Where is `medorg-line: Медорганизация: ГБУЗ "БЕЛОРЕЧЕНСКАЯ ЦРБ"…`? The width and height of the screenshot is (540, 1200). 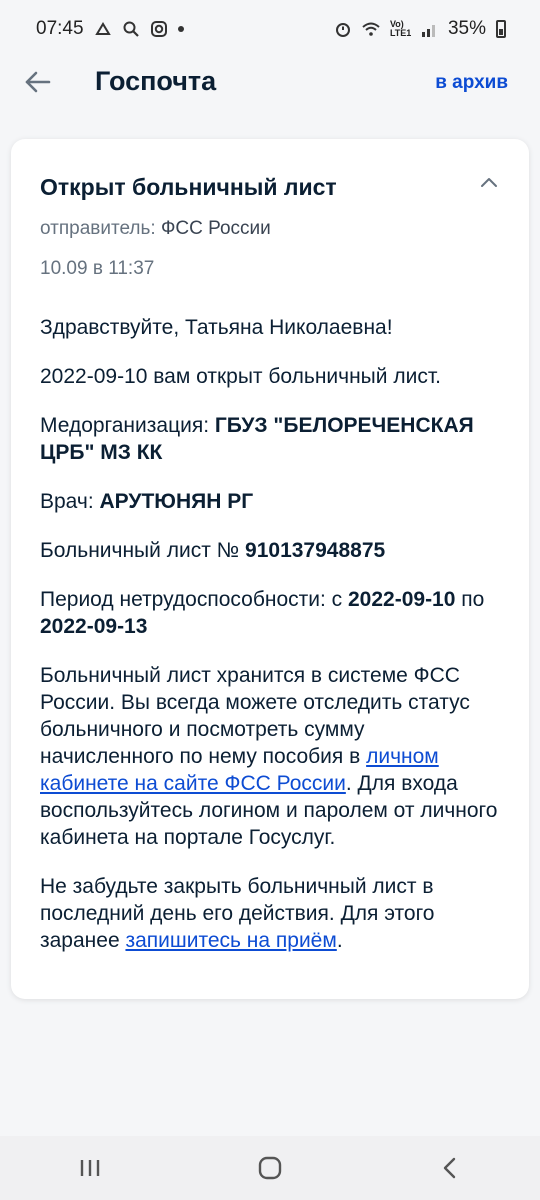
medorg-line: Медорганизация: ГБУЗ "БЕЛОРЕЧЕНСКАЯ ЦРБ"… is located at coordinates (270, 439).